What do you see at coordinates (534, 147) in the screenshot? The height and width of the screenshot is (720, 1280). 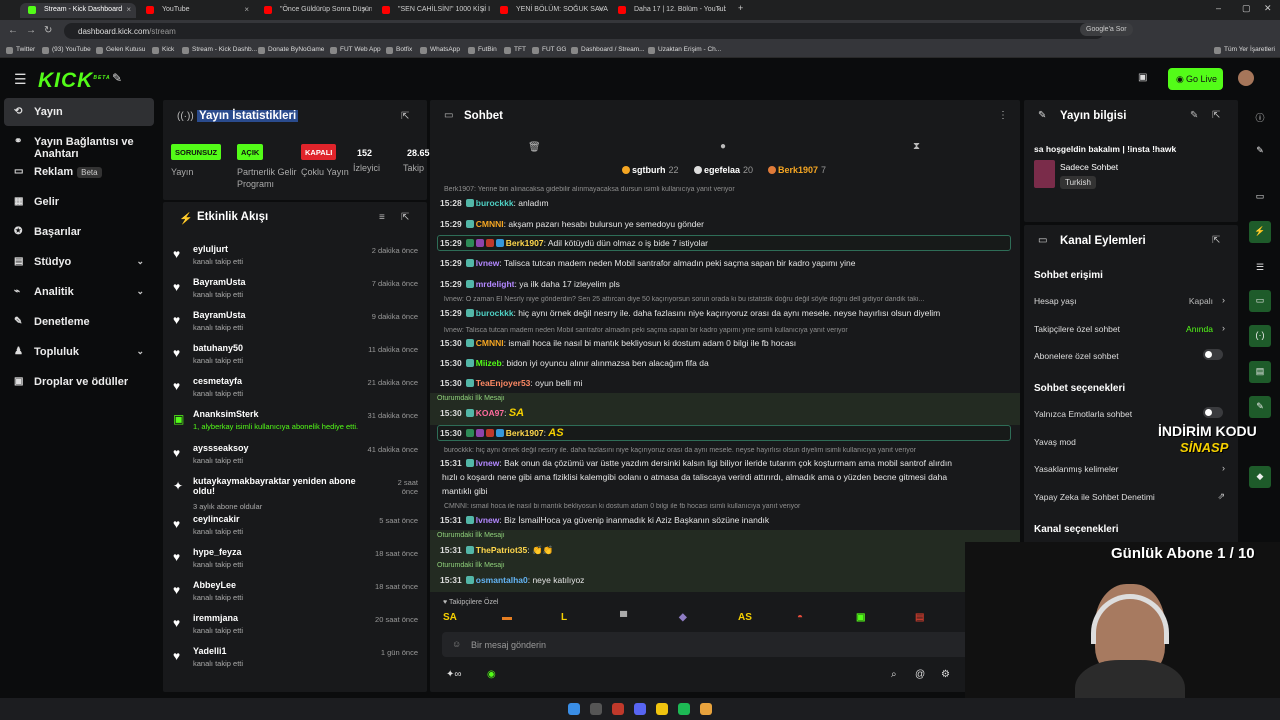 I see `trash-icon: 🗑` at bounding box center [534, 147].